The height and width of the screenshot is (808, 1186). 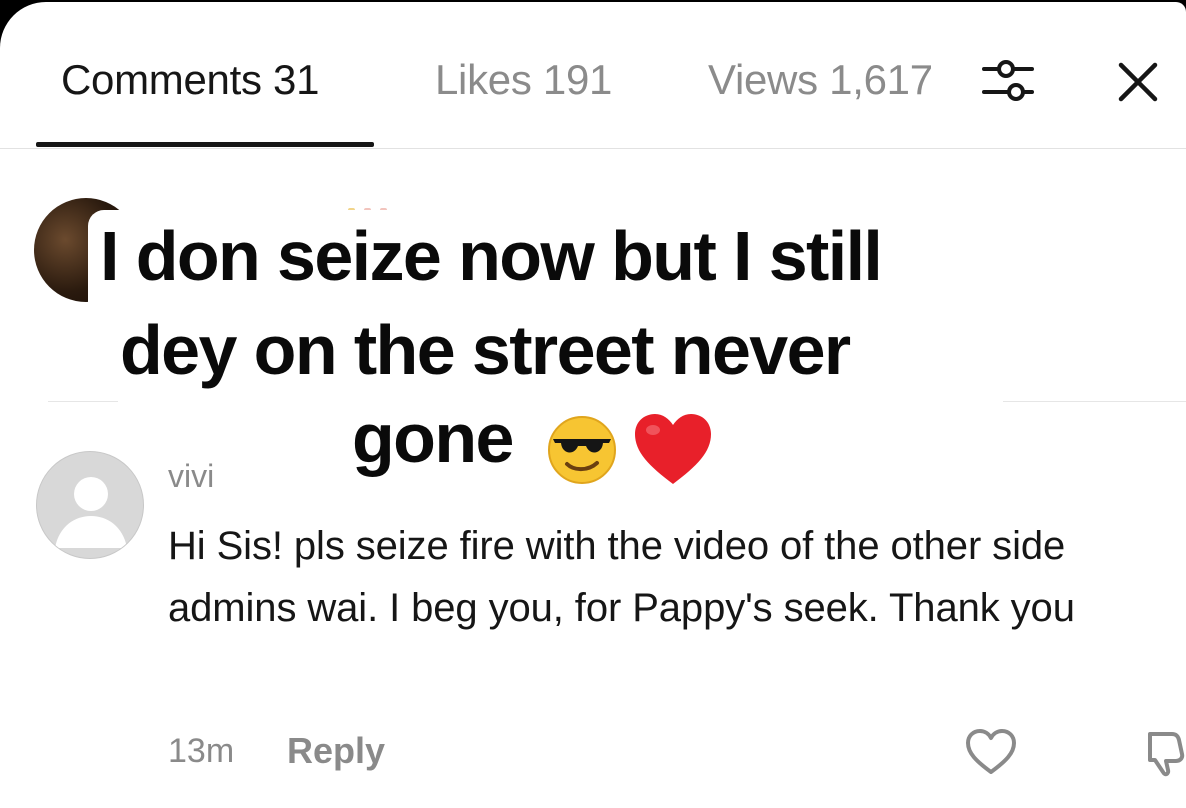 I want to click on dislike-button, so click(x=1164, y=752).